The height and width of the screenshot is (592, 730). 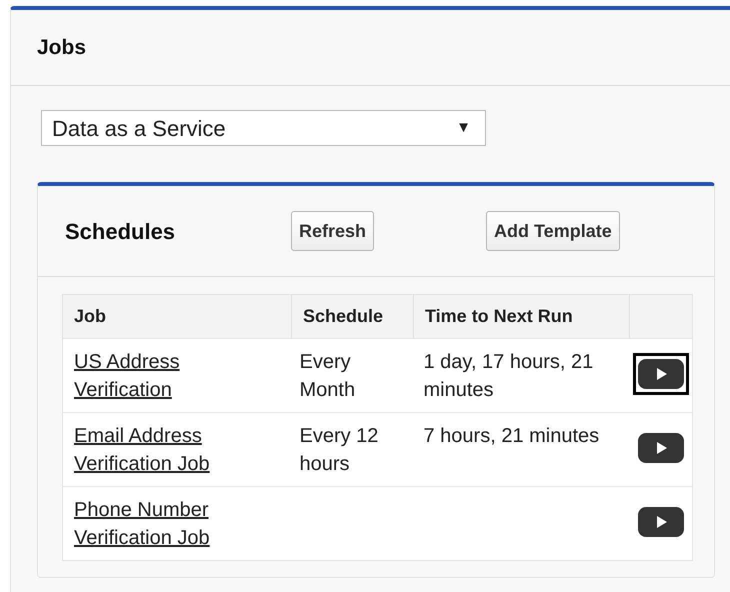 What do you see at coordinates (332, 231) in the screenshot?
I see `toolbar-button: Refresh` at bounding box center [332, 231].